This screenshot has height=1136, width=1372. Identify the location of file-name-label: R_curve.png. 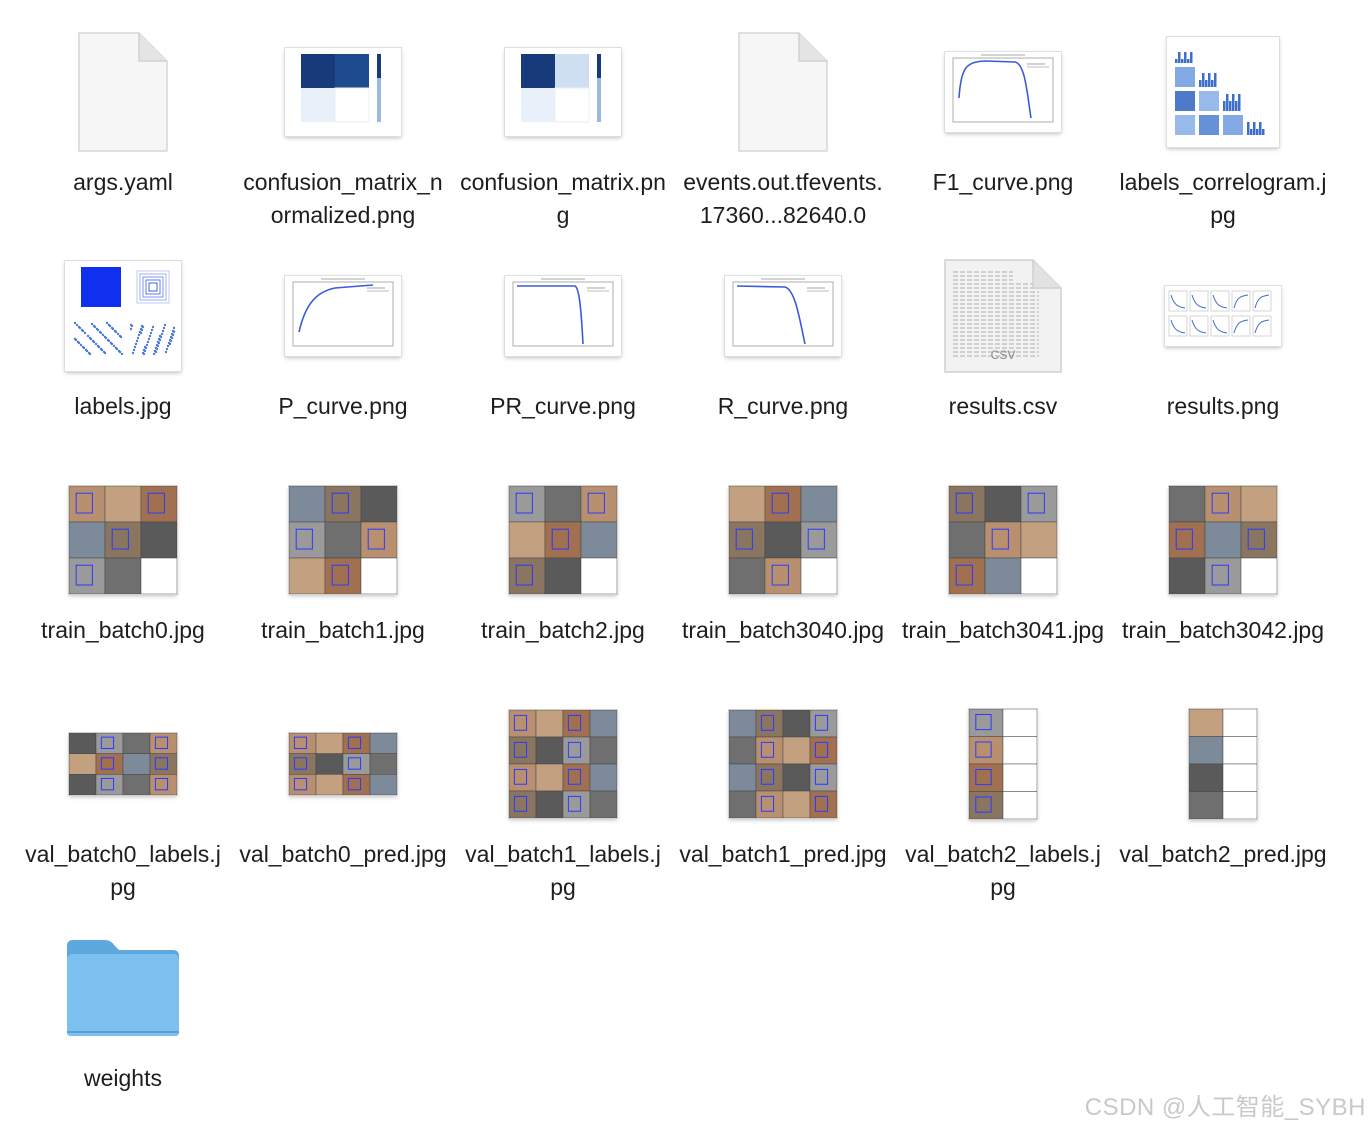
(783, 406).